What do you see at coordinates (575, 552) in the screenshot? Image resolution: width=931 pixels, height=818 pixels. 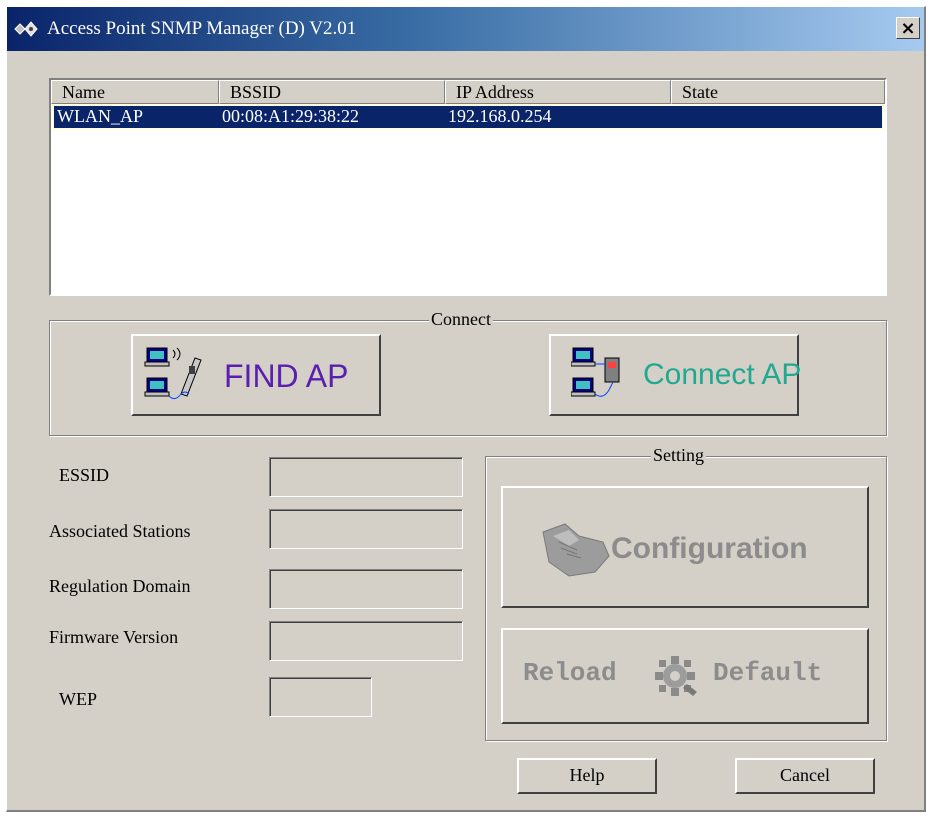 I see `hand-tool-icon` at bounding box center [575, 552].